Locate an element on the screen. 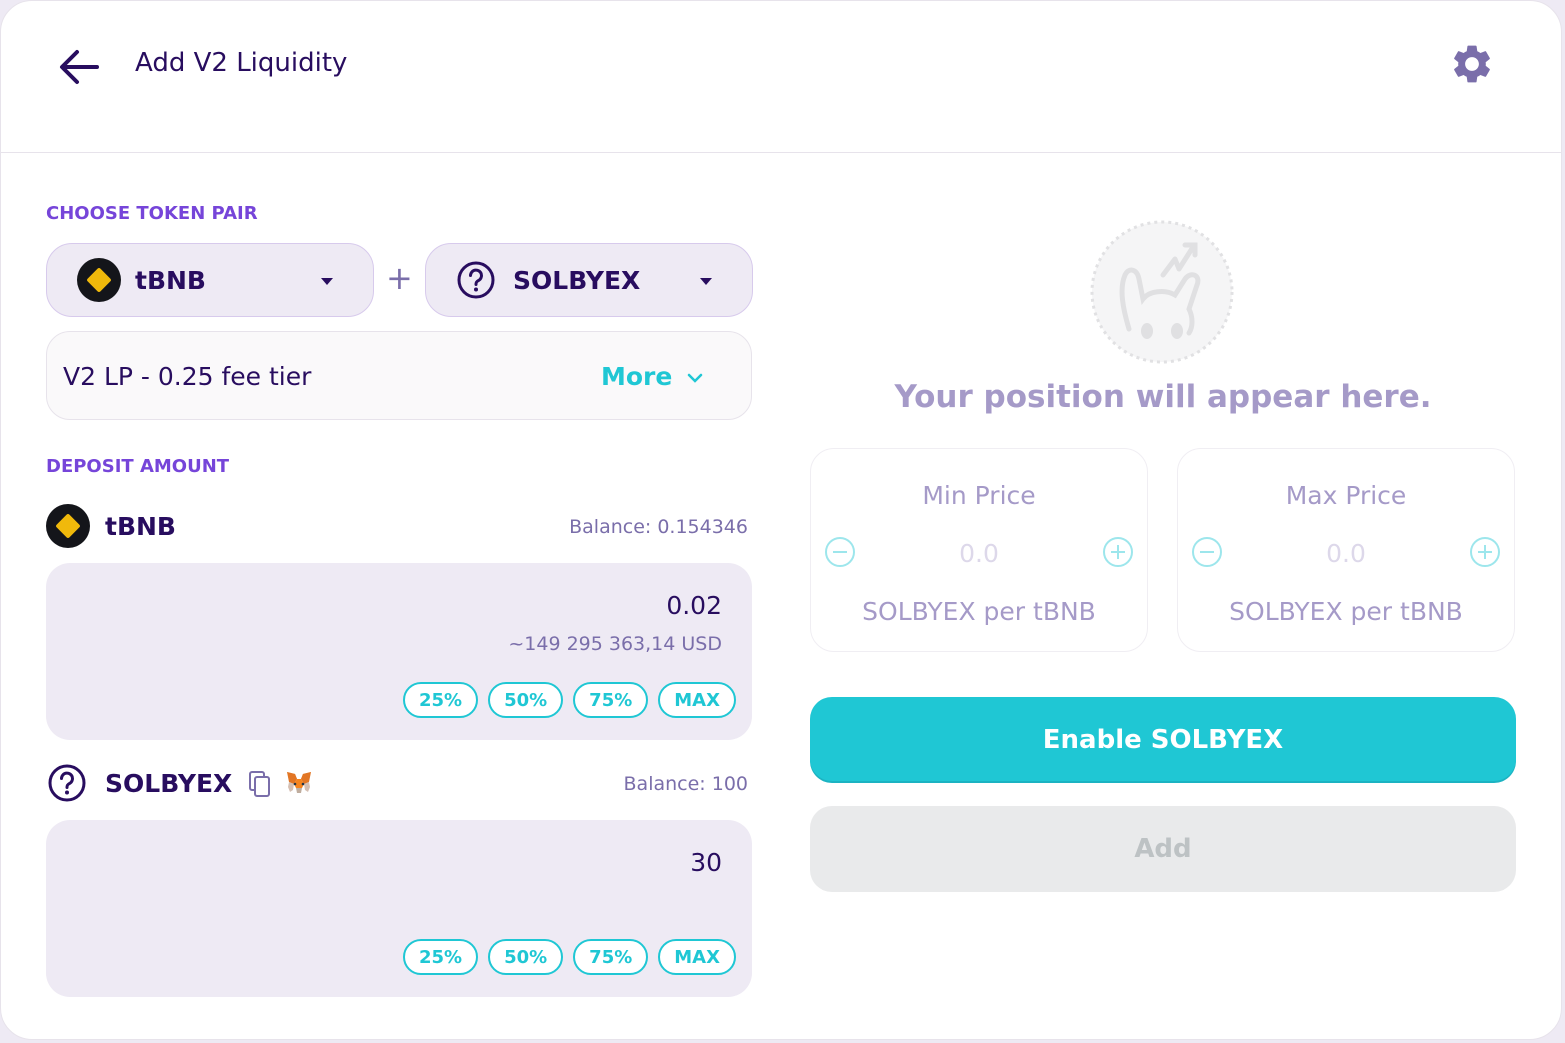 The width and height of the screenshot is (1565, 1043). min-price-title: Min Price is located at coordinates (979, 495).